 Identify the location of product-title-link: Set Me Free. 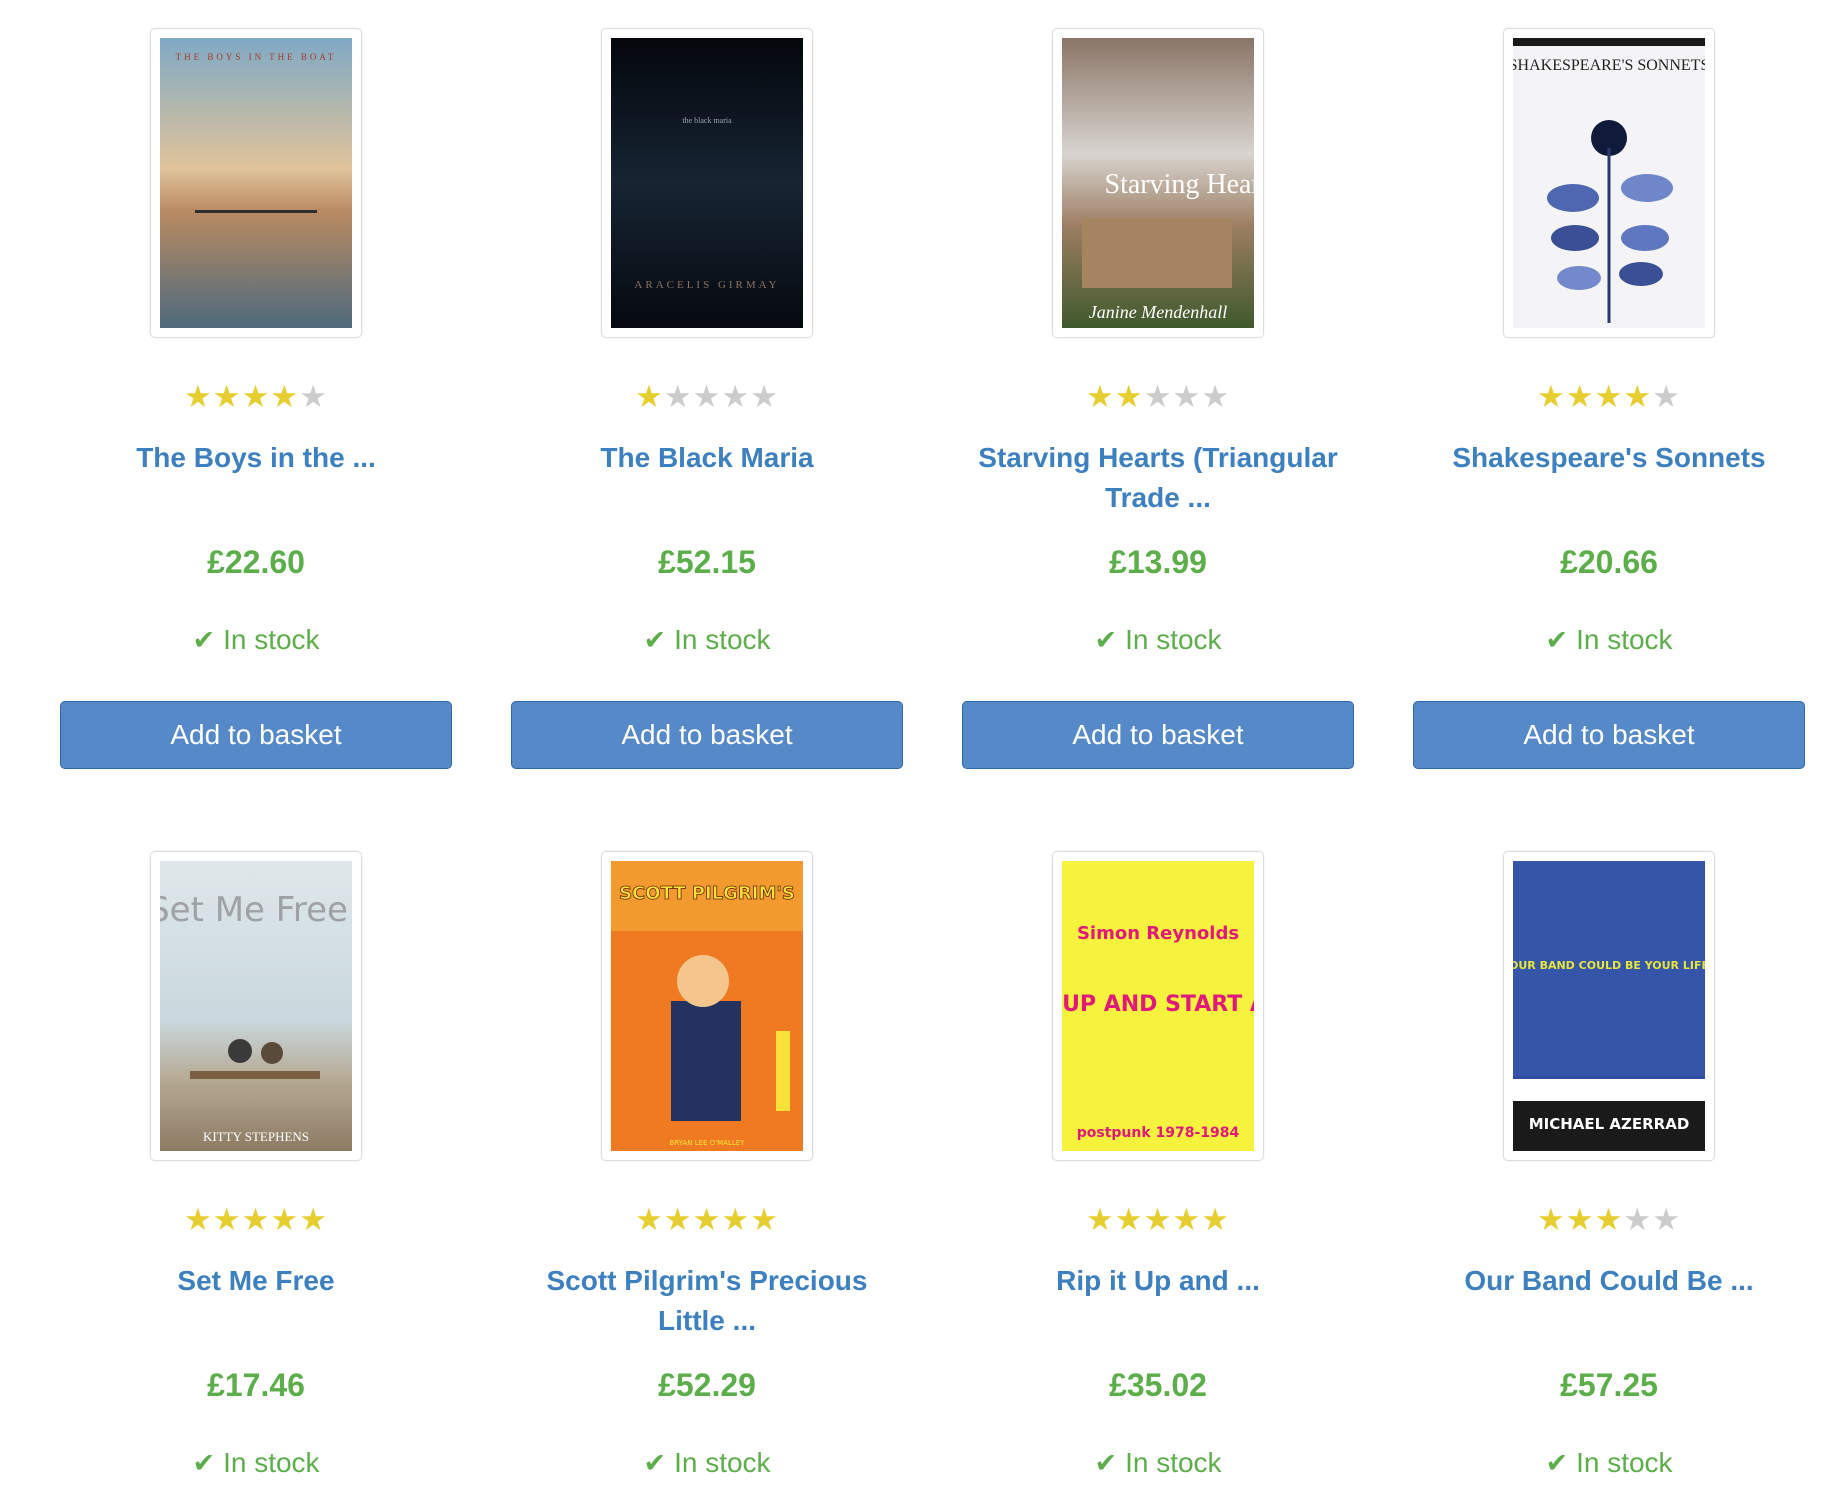
(256, 1281).